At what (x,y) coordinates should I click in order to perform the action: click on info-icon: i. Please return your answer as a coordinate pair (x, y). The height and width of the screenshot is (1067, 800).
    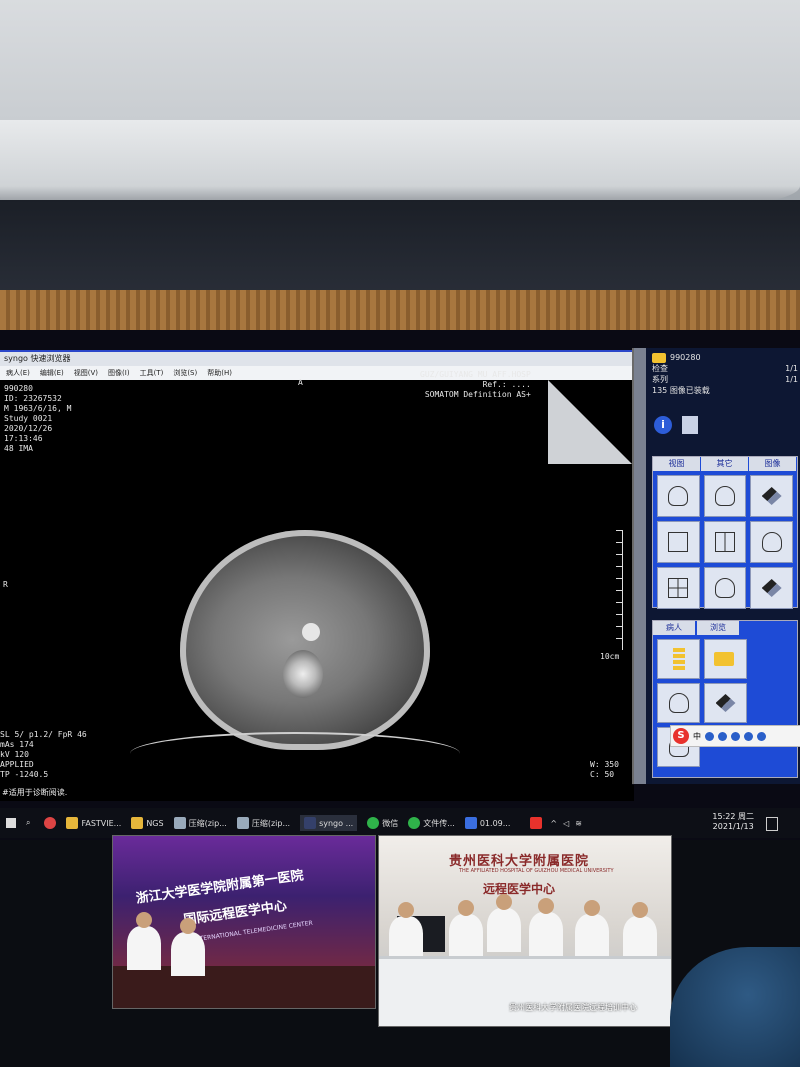
    Looking at the image, I should click on (663, 425).